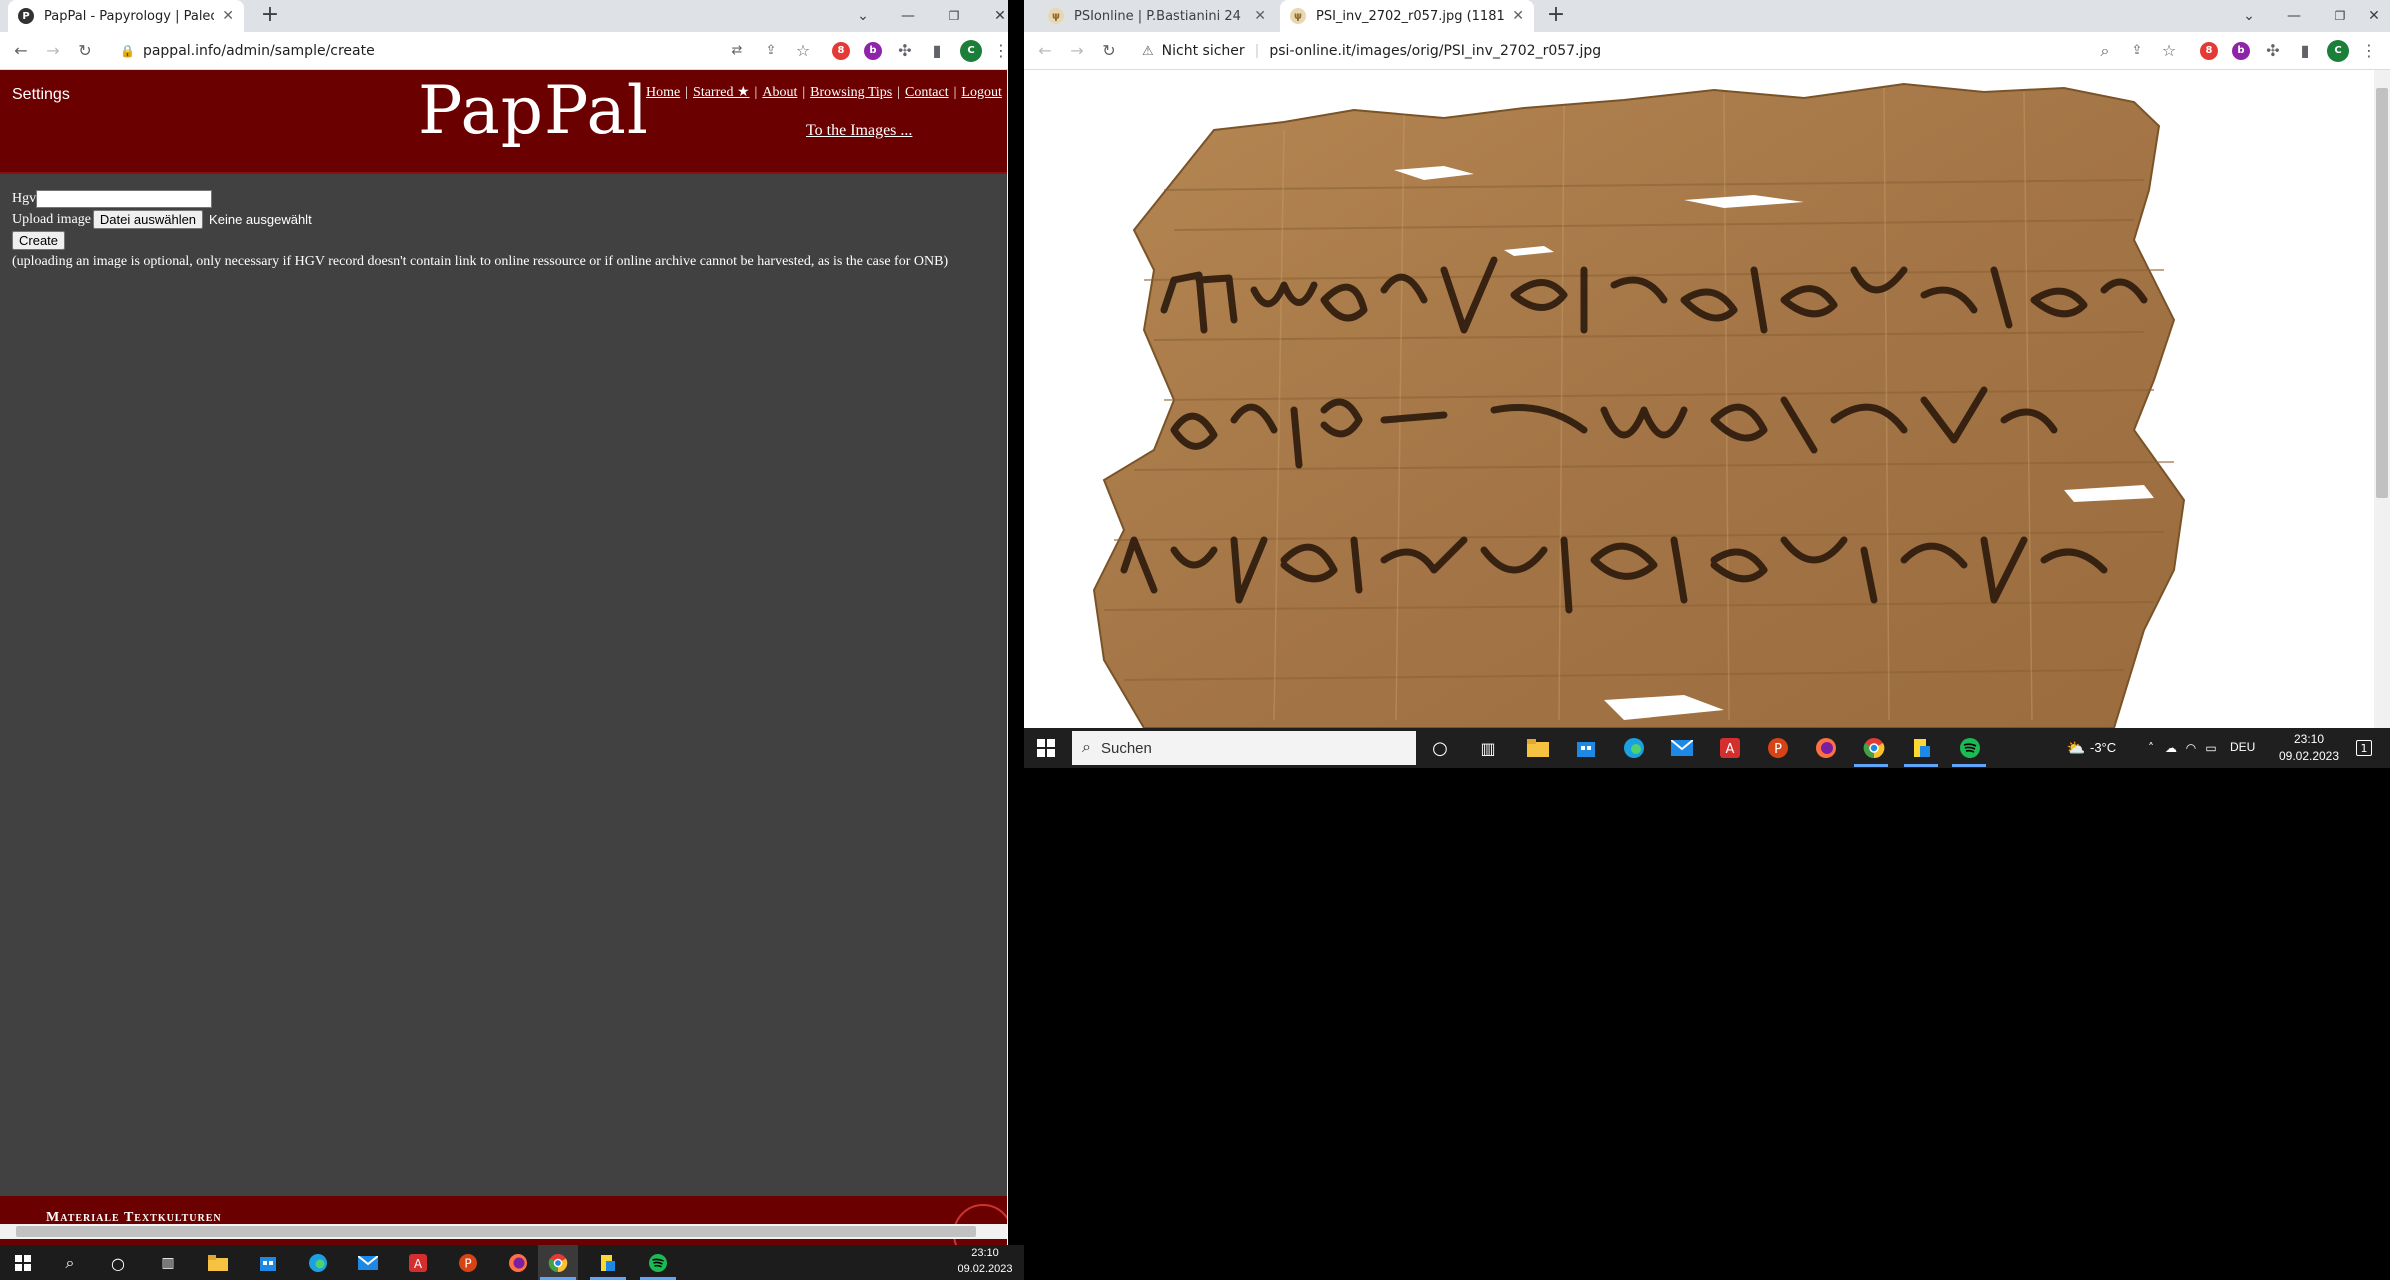 The height and width of the screenshot is (1280, 2390). Describe the element at coordinates (954, 16) in the screenshot. I see `restore-button: ❐` at that location.